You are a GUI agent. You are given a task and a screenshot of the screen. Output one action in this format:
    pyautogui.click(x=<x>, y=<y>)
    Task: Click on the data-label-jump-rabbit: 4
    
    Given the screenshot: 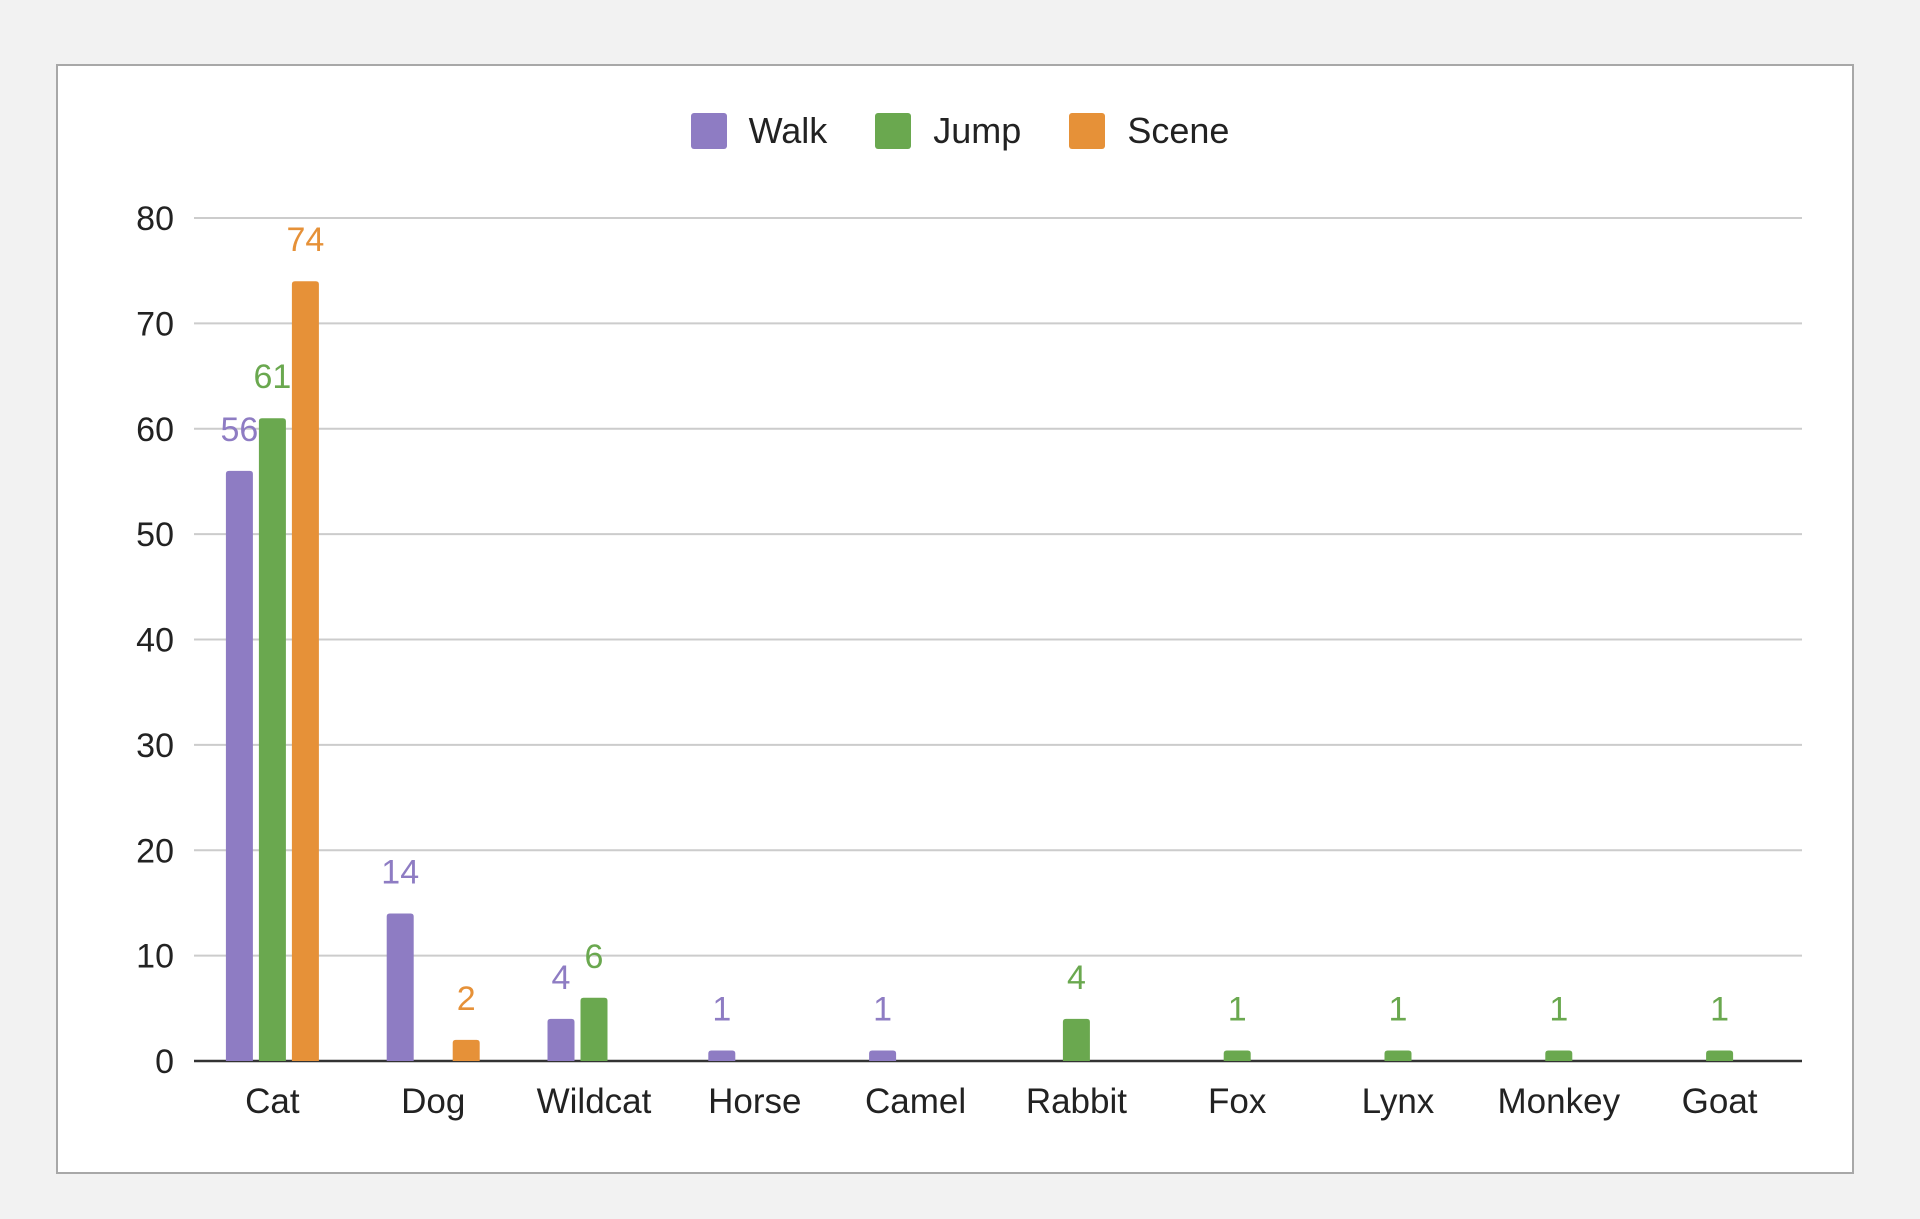 What is the action you would take?
    pyautogui.click(x=1076, y=978)
    